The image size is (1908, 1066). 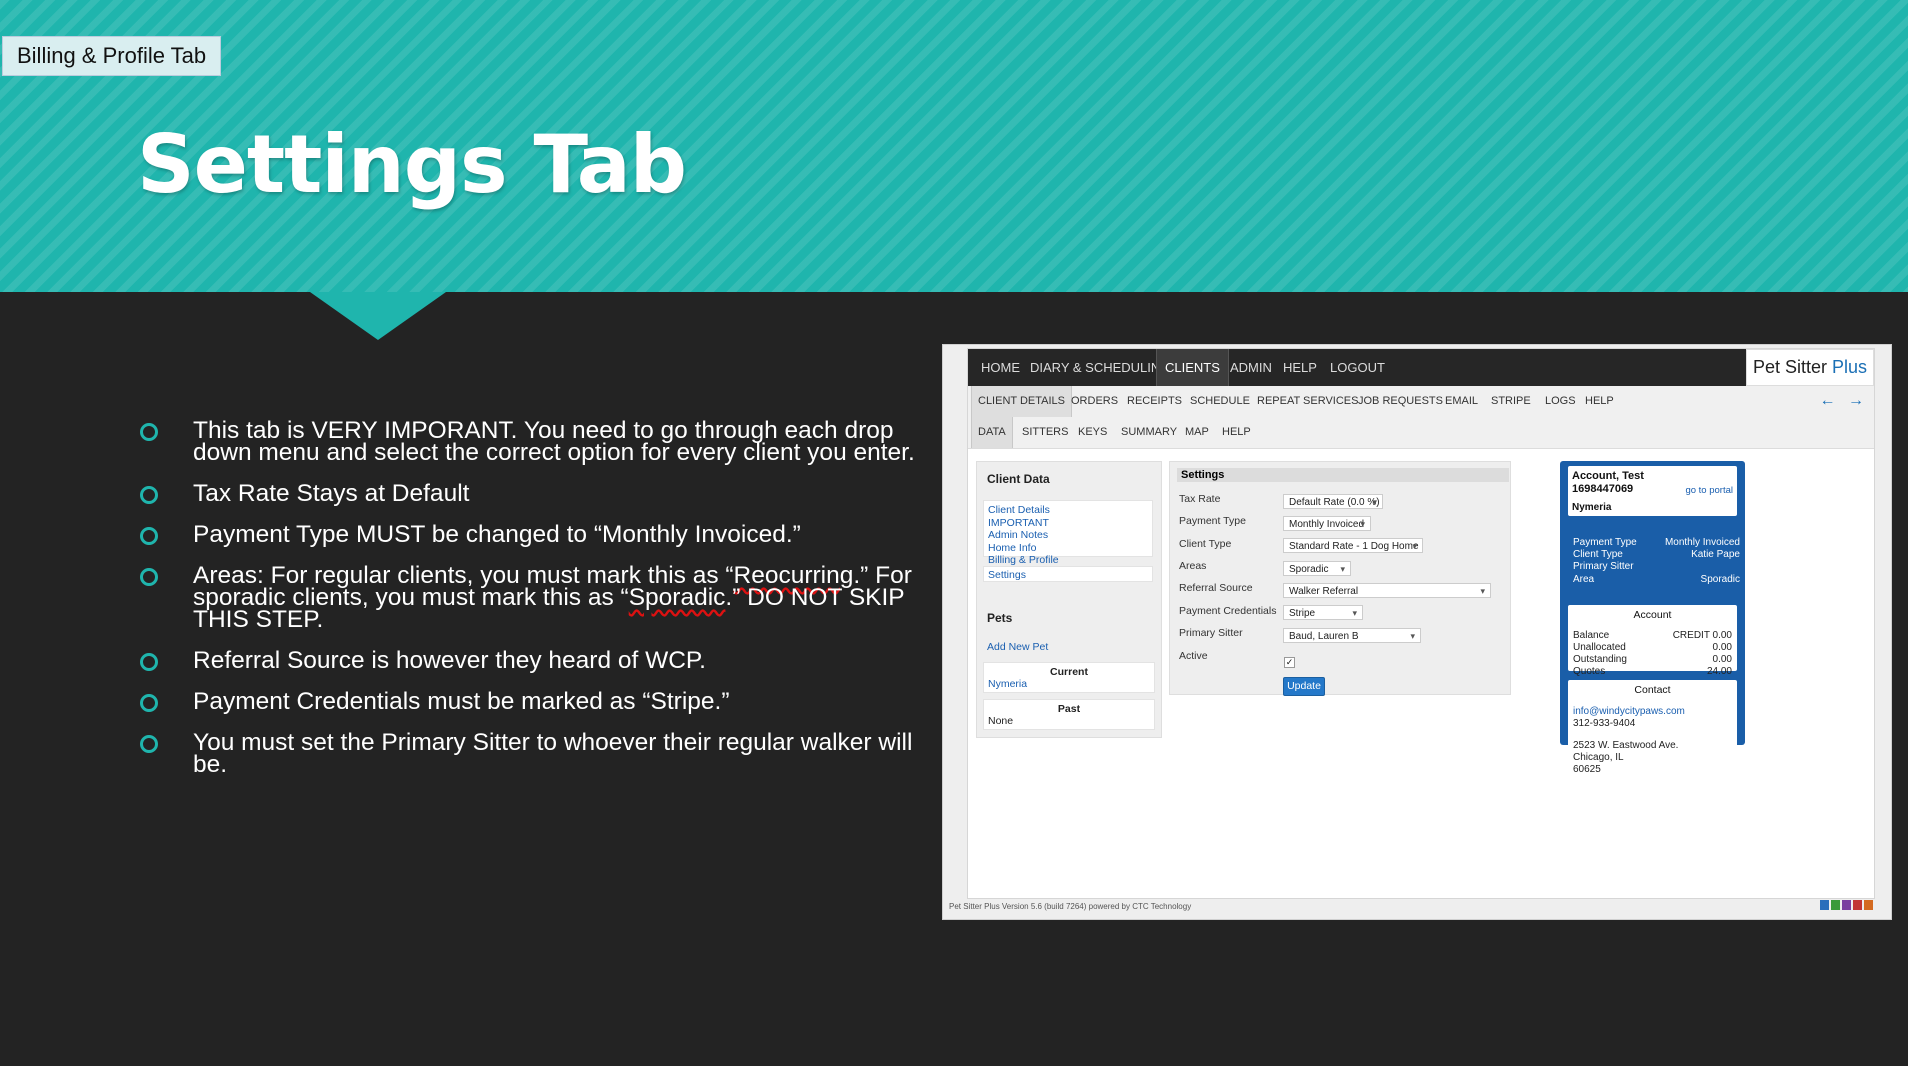 I want to click on account-name: Account, Test, so click(x=1608, y=476).